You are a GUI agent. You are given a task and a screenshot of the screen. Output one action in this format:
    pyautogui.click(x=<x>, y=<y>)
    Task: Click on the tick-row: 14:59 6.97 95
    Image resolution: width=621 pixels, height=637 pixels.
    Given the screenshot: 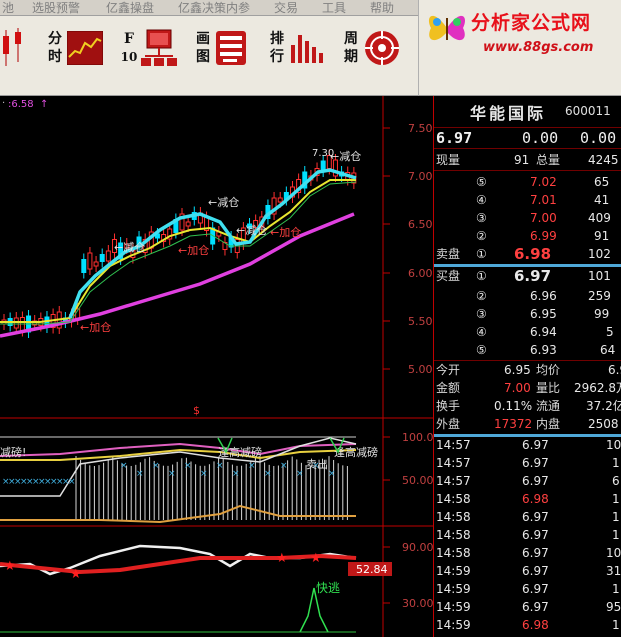 What is the action you would take?
    pyautogui.click(x=527, y=607)
    